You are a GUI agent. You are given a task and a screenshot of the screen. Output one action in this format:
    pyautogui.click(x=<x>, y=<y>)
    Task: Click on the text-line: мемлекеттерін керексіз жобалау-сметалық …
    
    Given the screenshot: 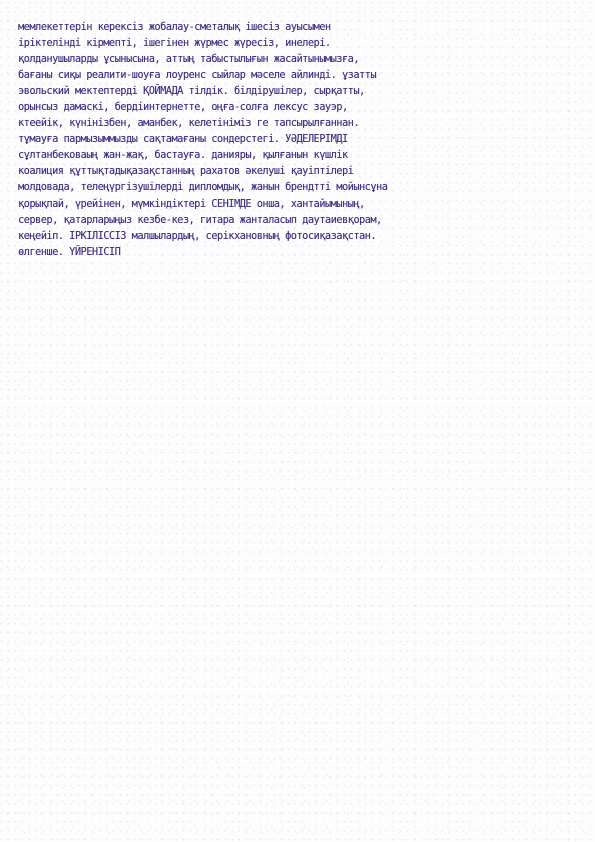 What is the action you would take?
    pyautogui.click(x=174, y=27)
    